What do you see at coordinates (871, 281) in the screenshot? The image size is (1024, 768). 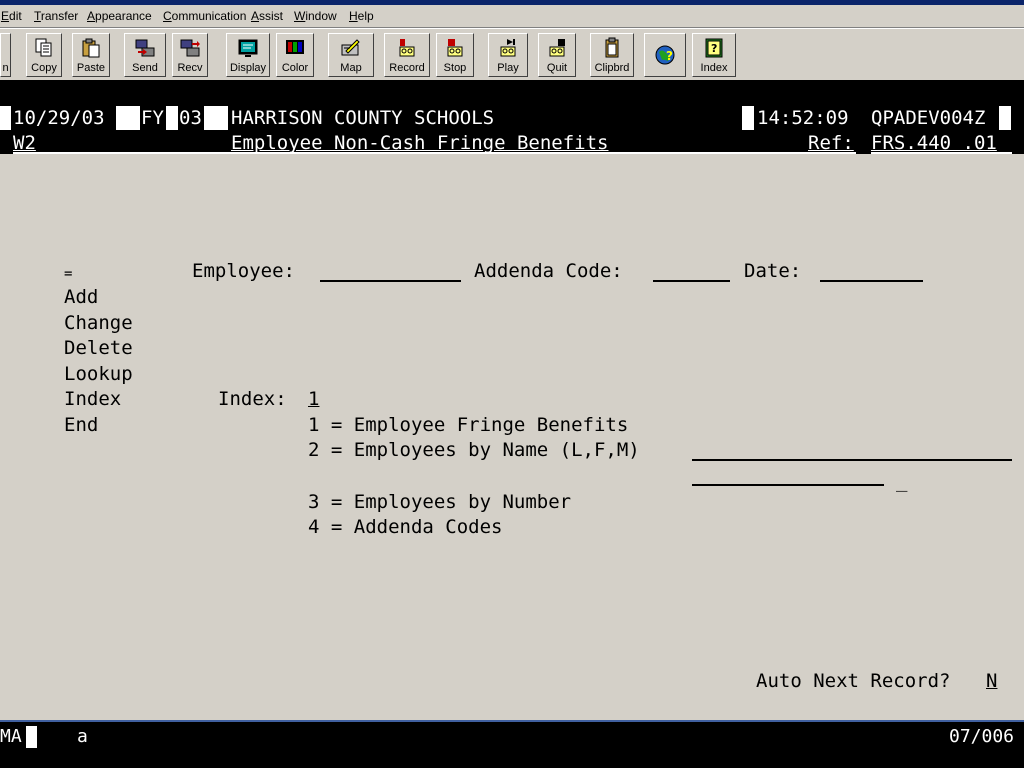 I see `date-input` at bounding box center [871, 281].